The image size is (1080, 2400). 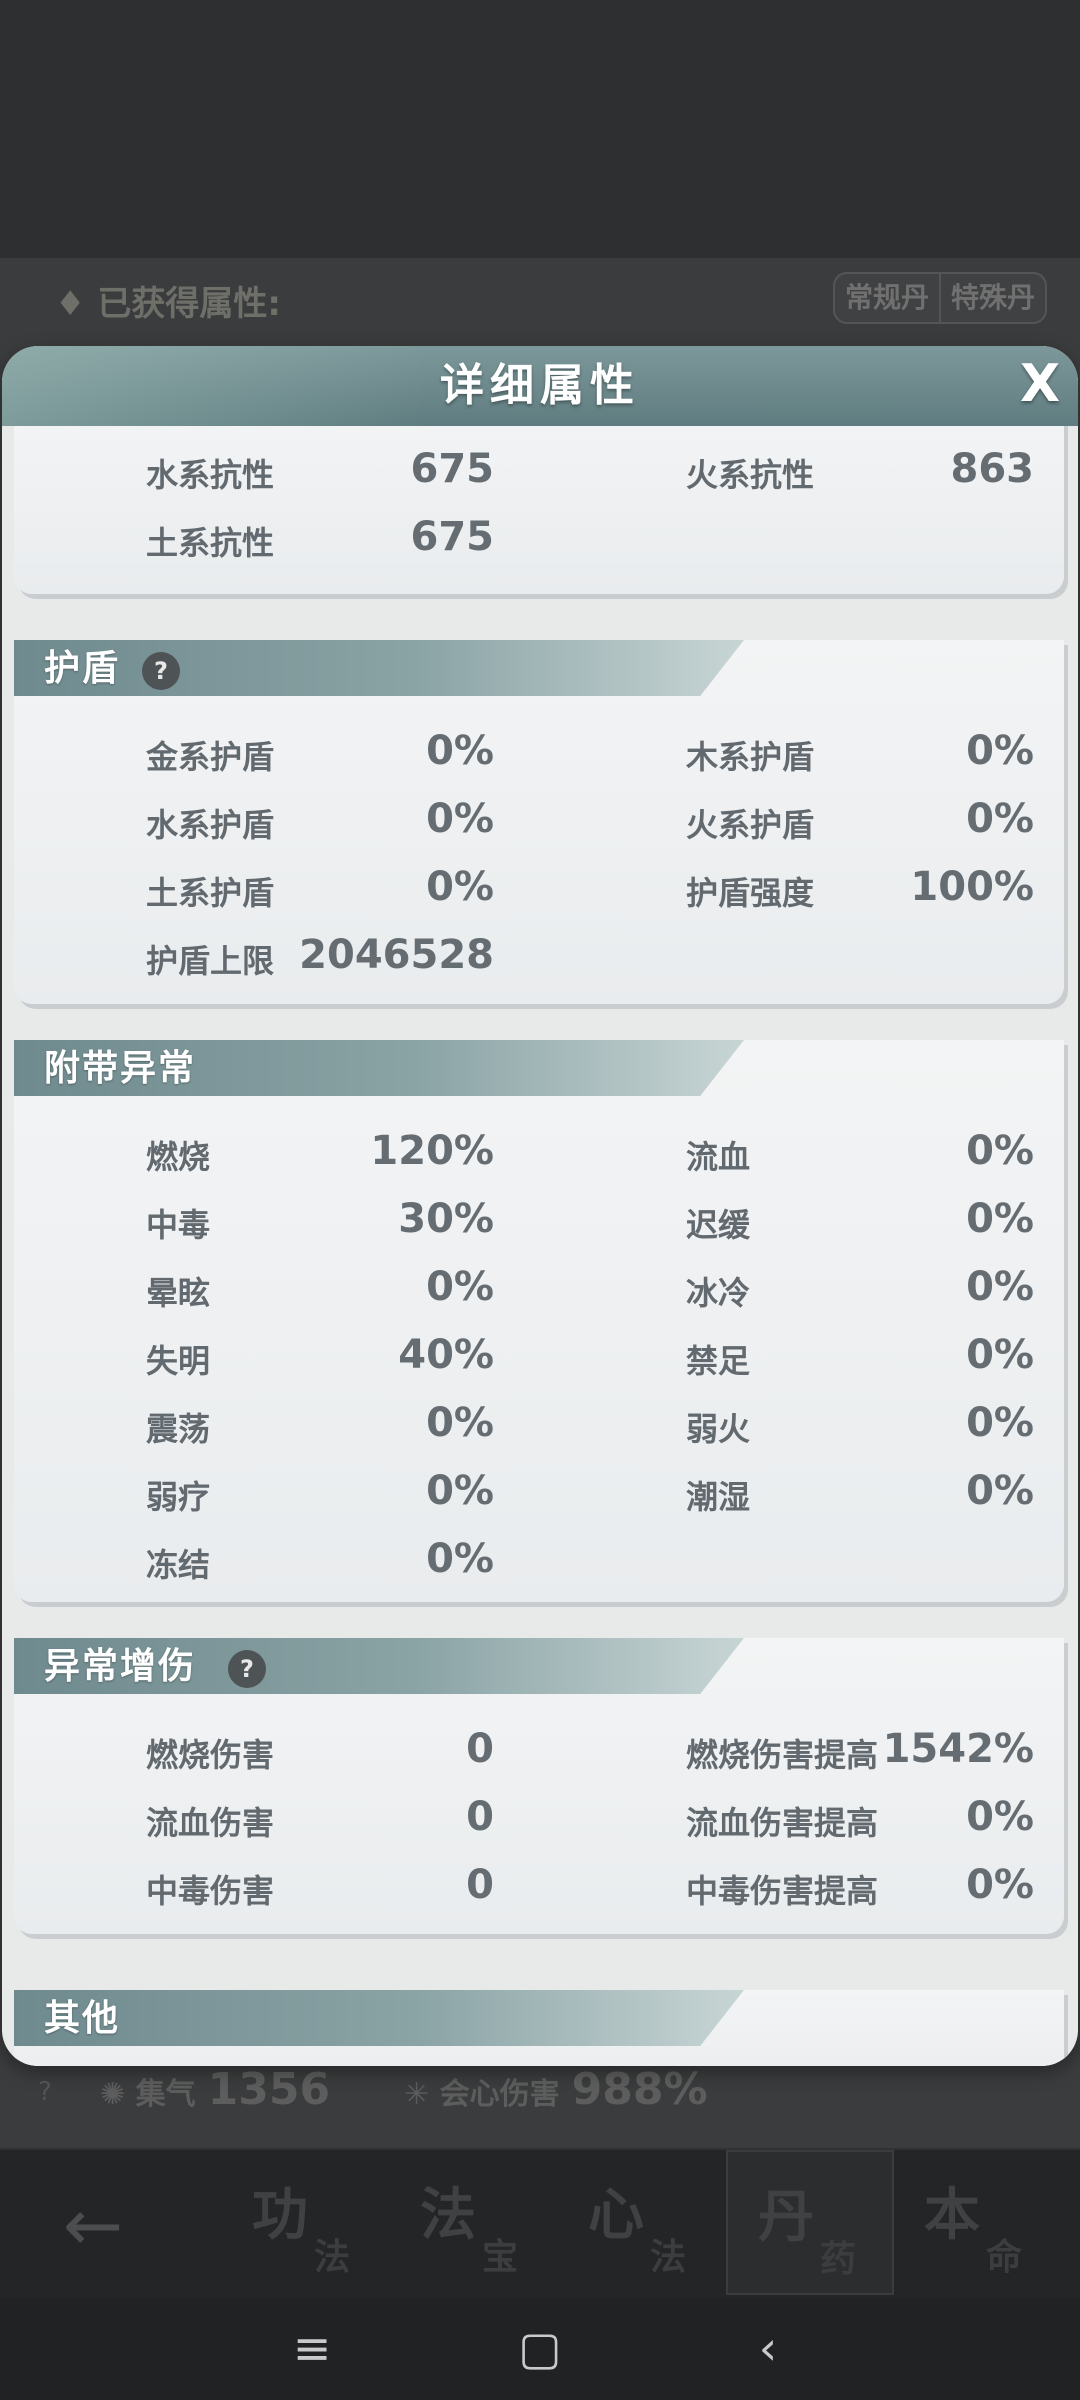 I want to click on dialog-header: 详细属性 X, so click(x=540, y=386).